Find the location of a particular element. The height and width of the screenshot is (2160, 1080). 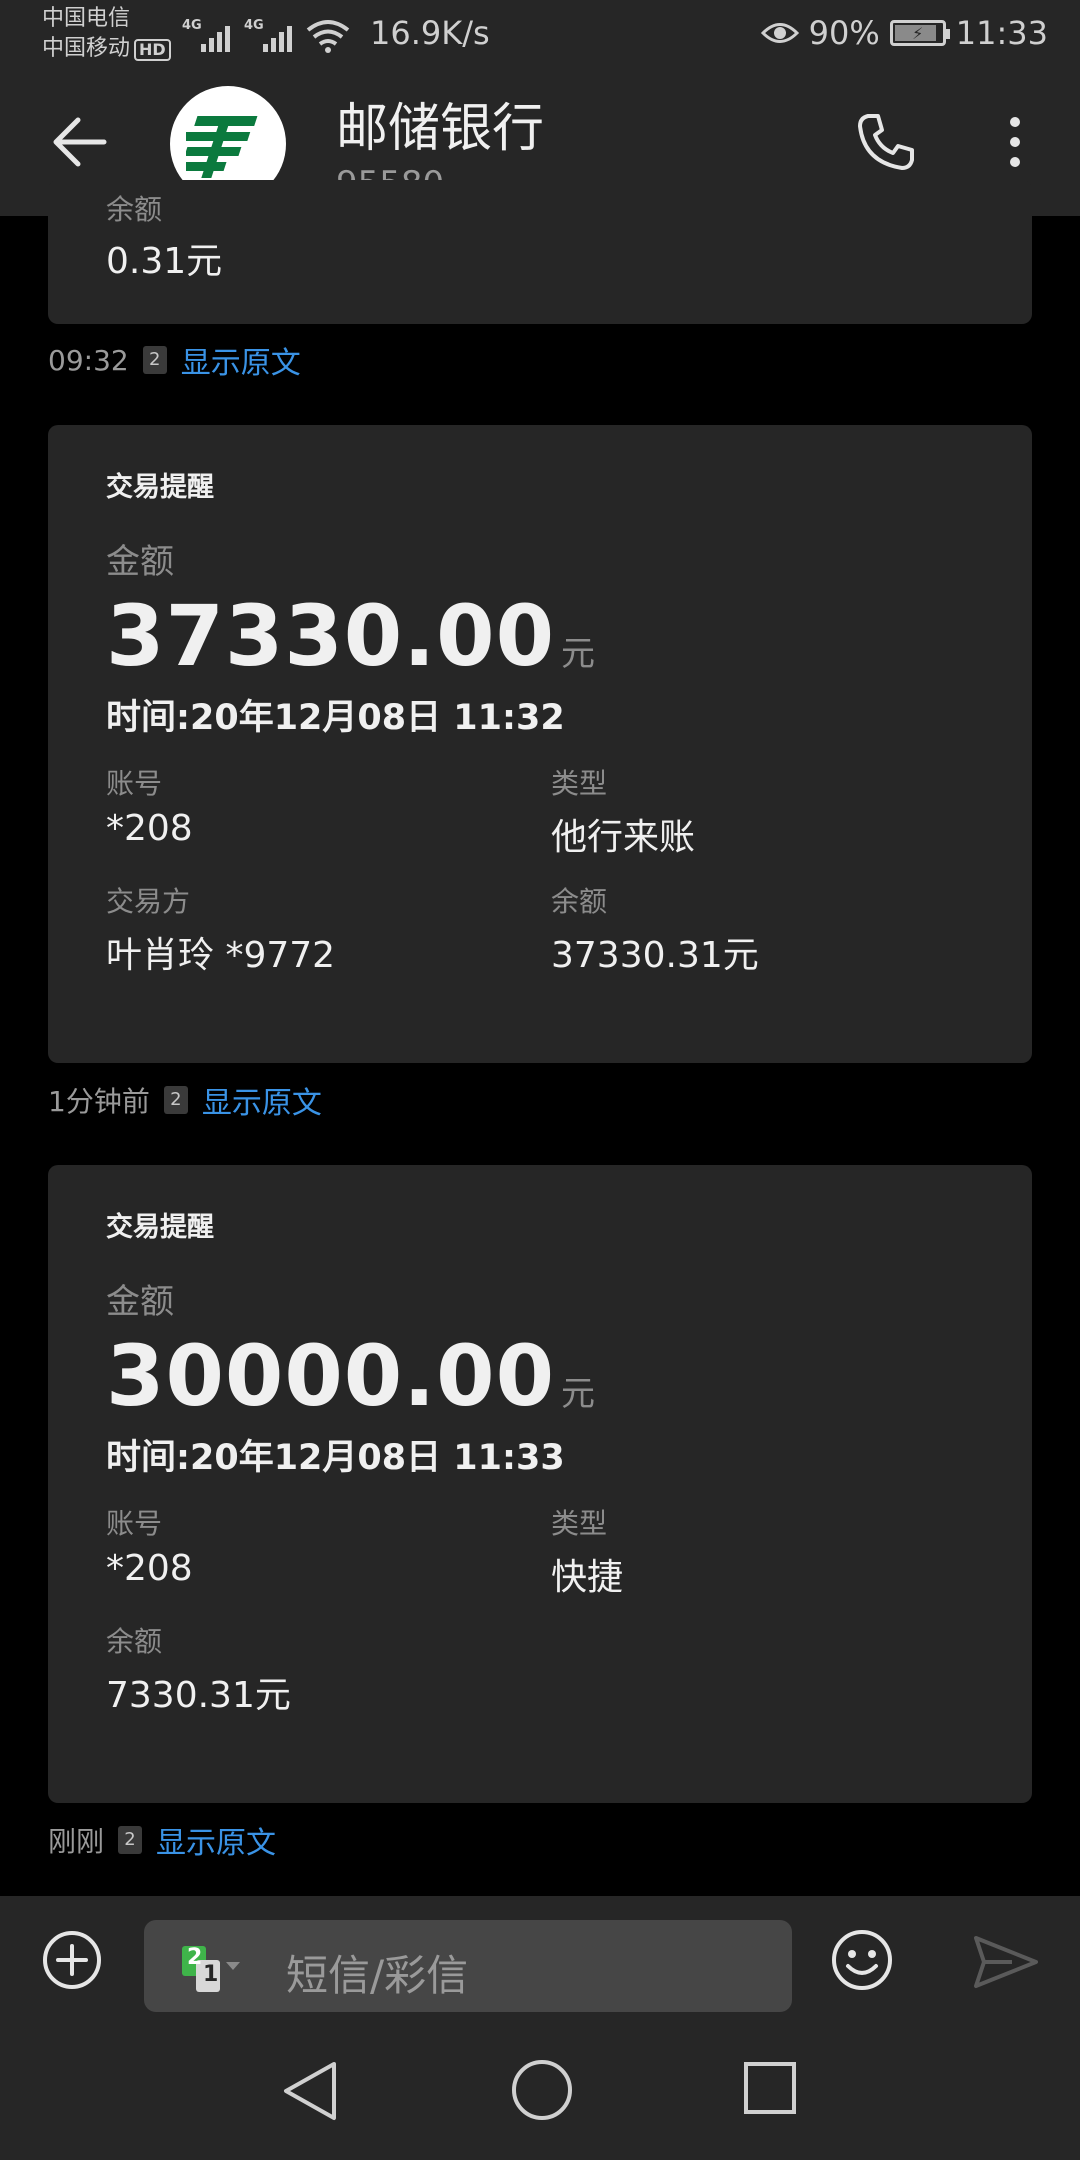

message-input: 2 1 短信/彩信 is located at coordinates (468, 1966).